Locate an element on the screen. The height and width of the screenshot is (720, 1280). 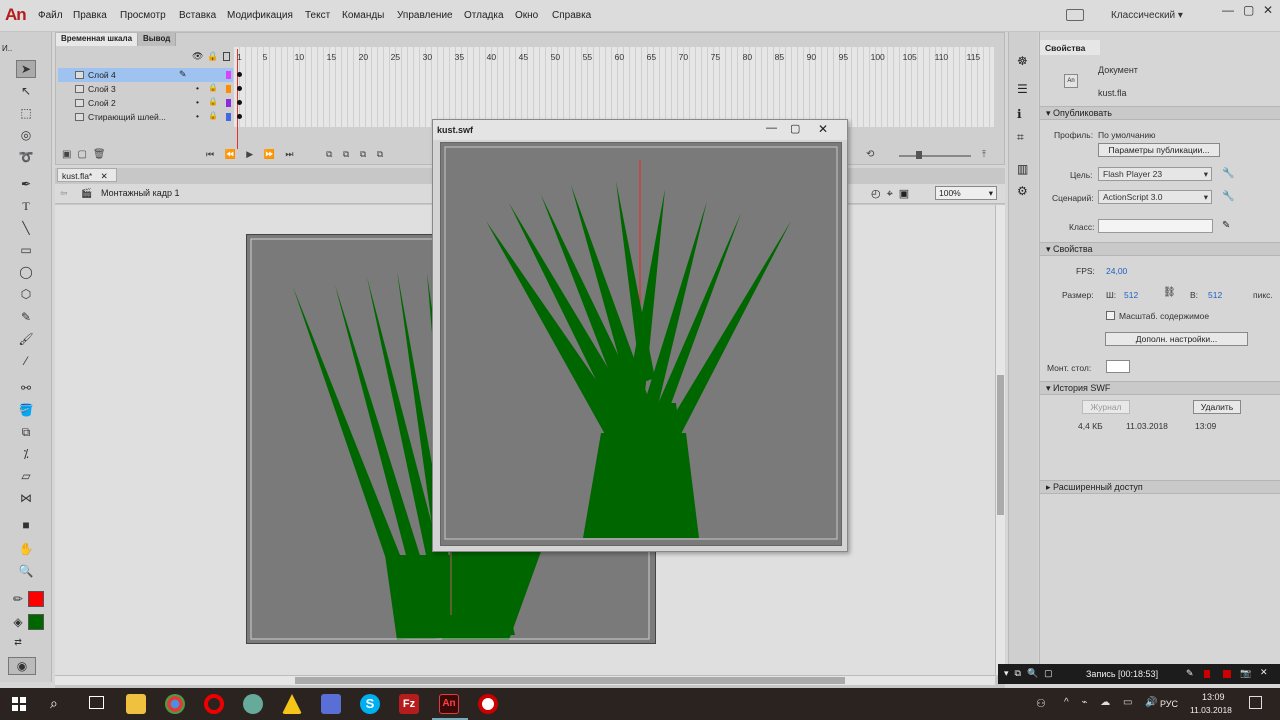
bone-tool-icon: ⚯ is located at coordinates (26, 388).